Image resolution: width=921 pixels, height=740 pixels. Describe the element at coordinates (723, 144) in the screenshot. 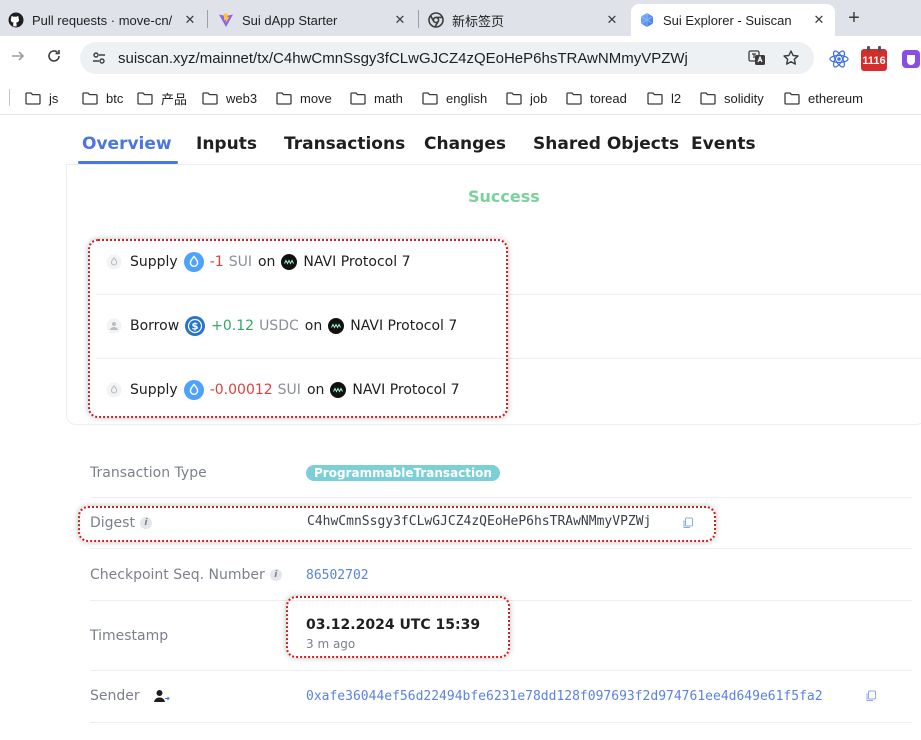

I see `tab-events: Events` at that location.